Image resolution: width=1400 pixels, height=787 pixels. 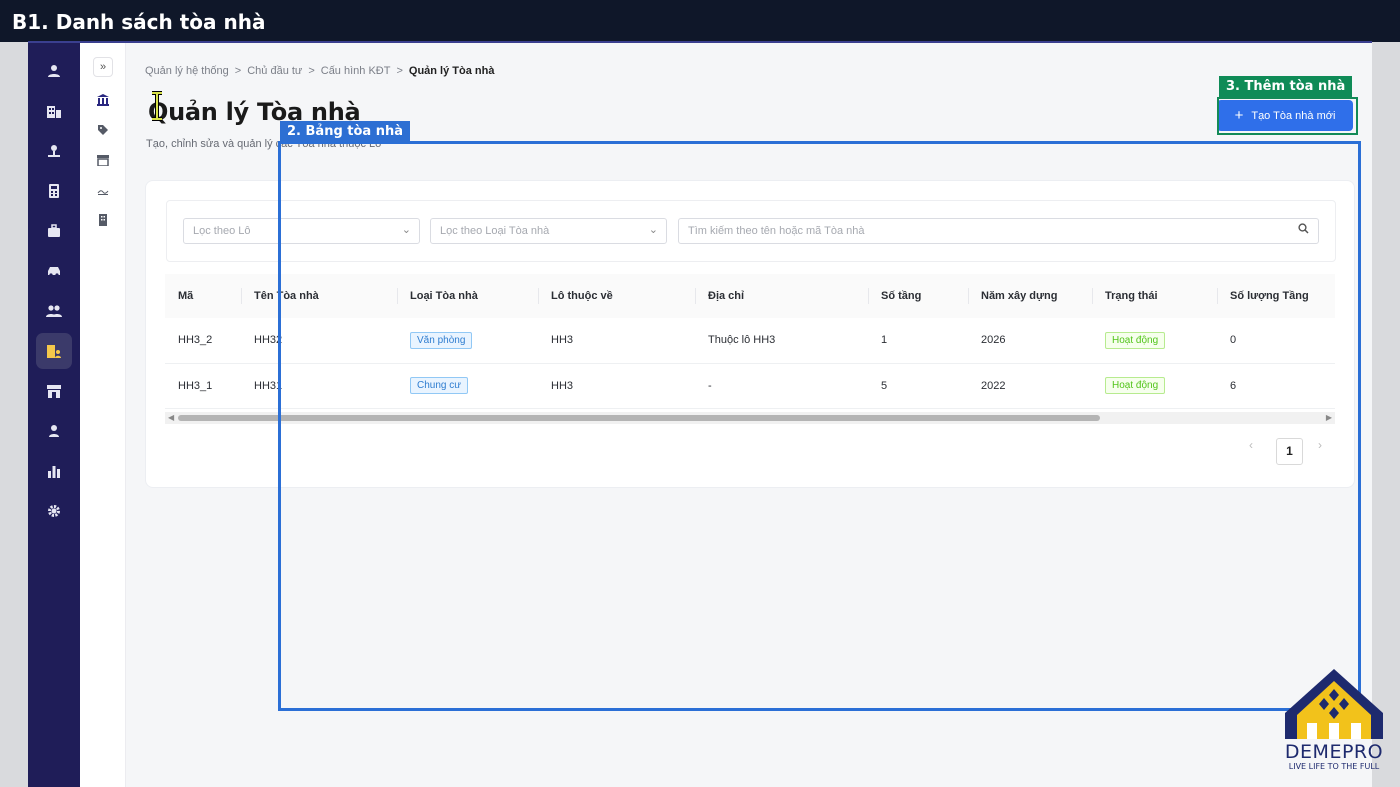 I want to click on primary-sidebar, so click(x=54, y=415).